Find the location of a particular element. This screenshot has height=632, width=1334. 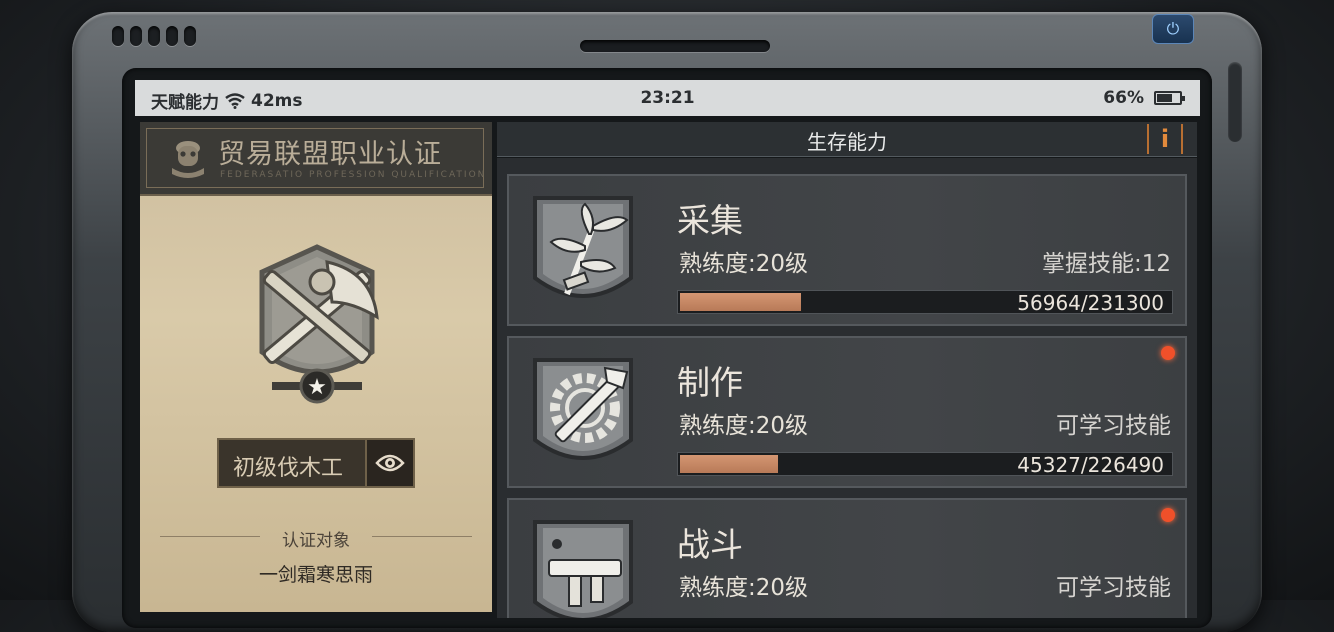

status-bar: 天赋能力 42ms 23:21 66% is located at coordinates (667, 98).